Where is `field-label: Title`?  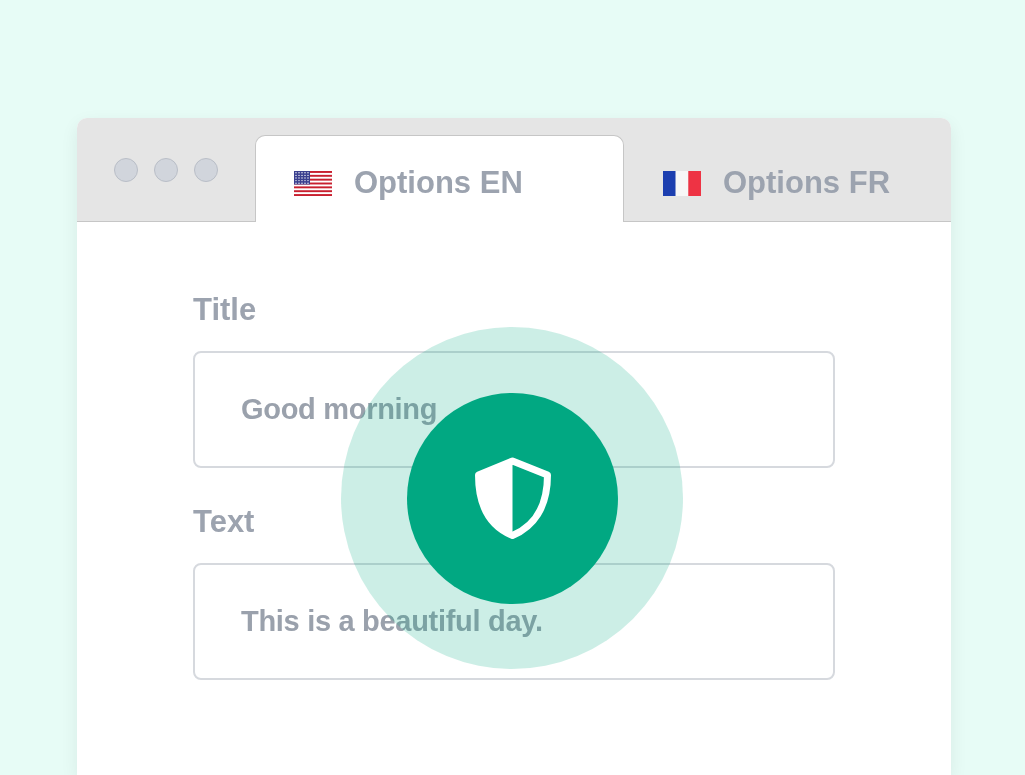 field-label: Title is located at coordinates (225, 309).